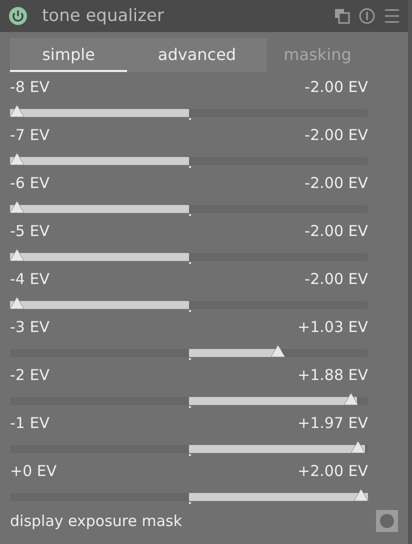  What do you see at coordinates (68, 55) in the screenshot?
I see `tab: simple` at bounding box center [68, 55].